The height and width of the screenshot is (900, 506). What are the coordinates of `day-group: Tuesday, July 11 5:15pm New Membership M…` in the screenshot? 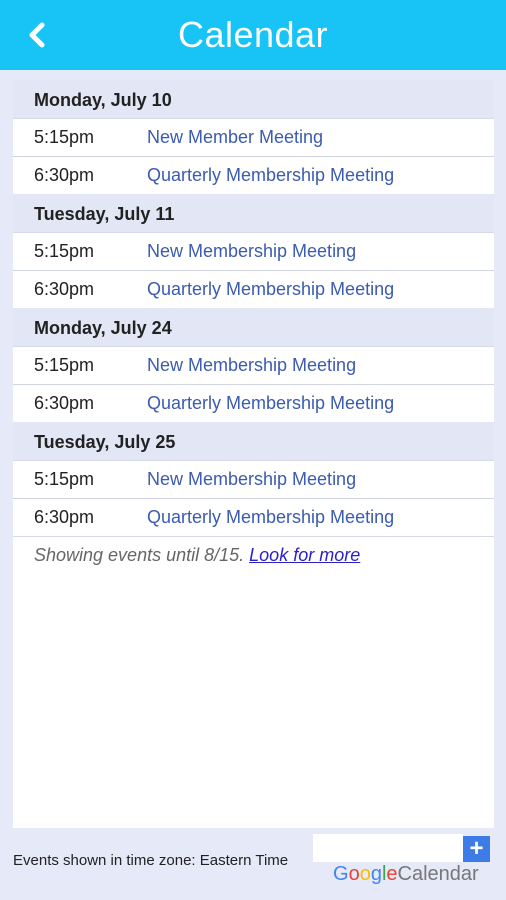 It's located at (253, 251).